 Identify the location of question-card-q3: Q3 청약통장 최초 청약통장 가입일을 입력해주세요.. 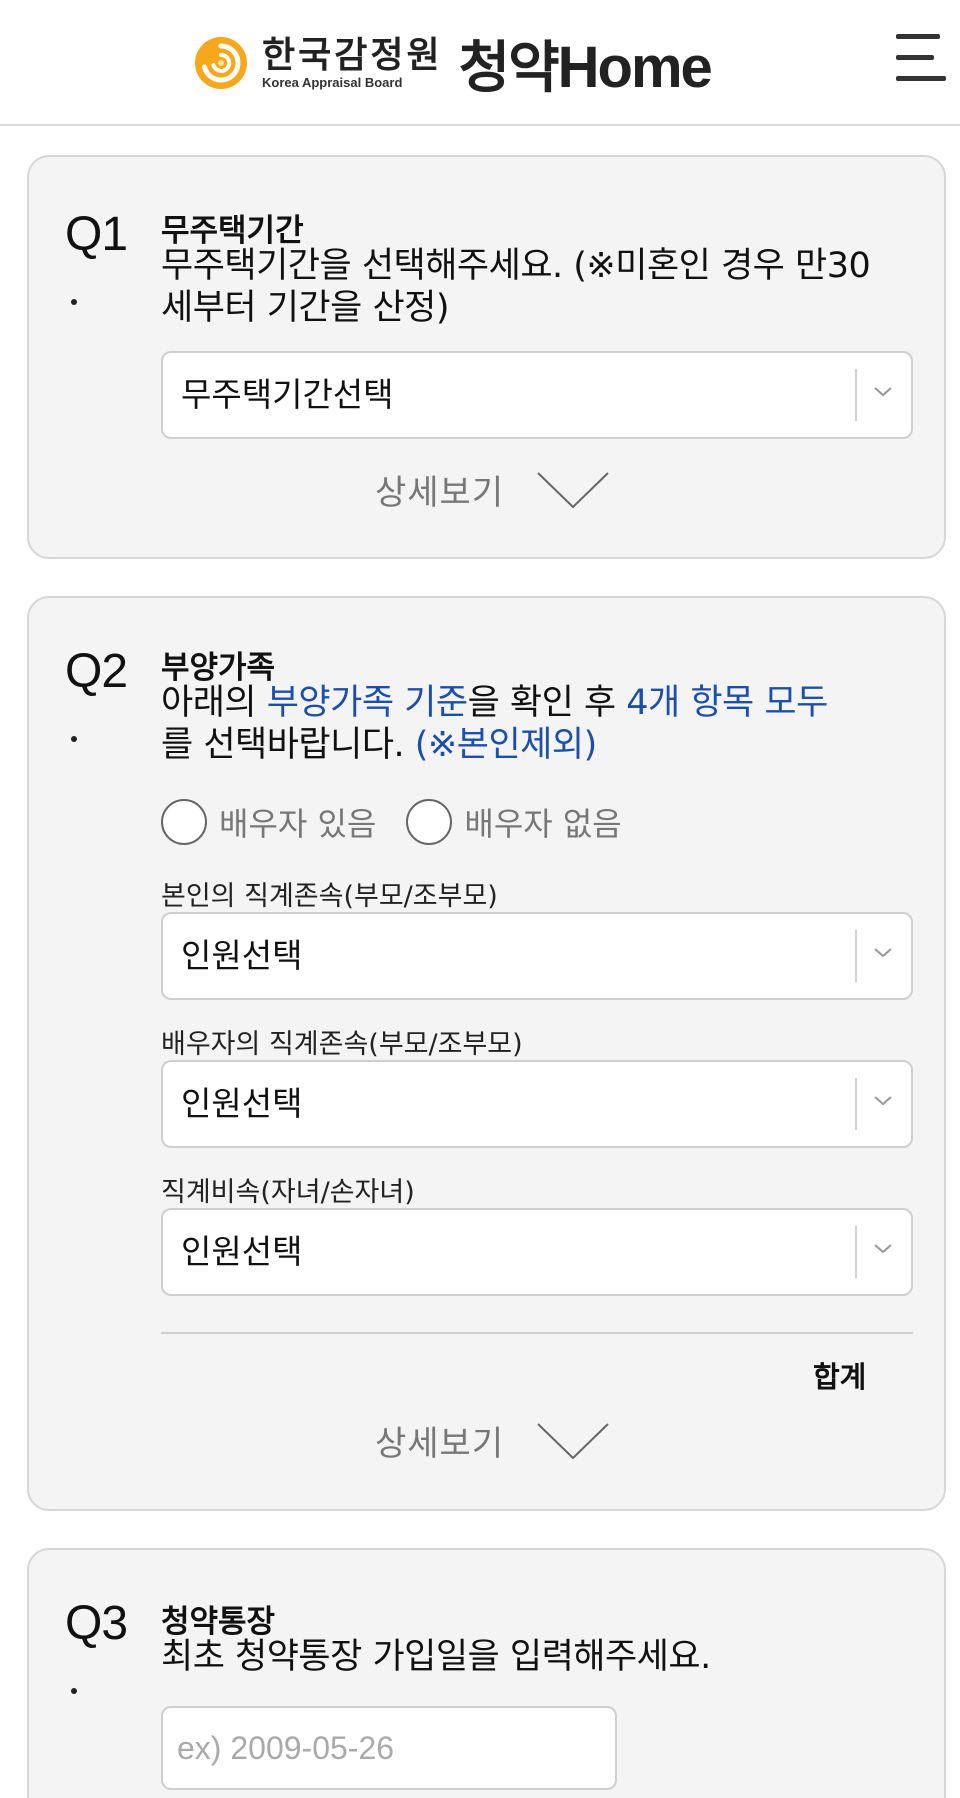
(486, 1673).